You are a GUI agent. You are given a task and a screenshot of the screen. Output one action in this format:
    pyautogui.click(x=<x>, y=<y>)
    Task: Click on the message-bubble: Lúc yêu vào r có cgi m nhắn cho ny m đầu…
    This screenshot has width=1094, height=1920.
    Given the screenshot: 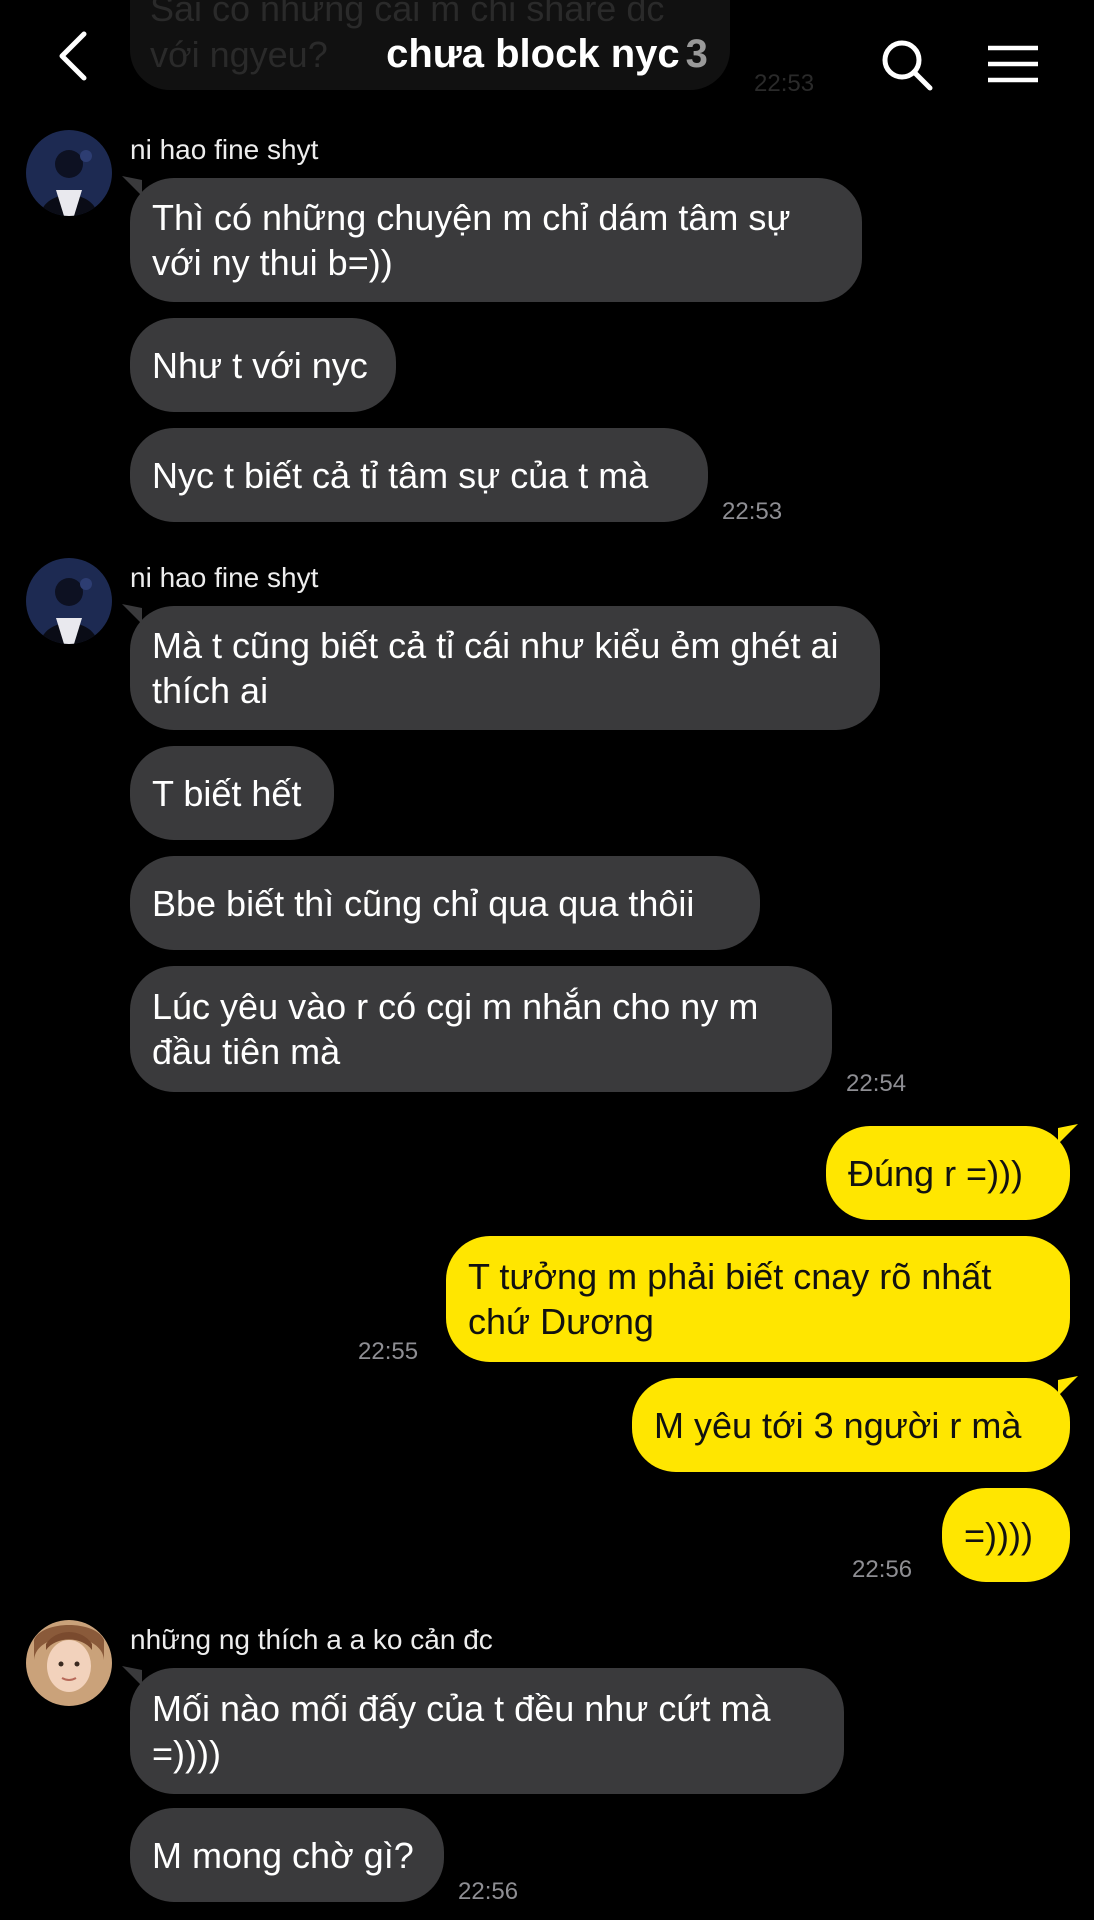 What is the action you would take?
    pyautogui.click(x=481, y=1029)
    